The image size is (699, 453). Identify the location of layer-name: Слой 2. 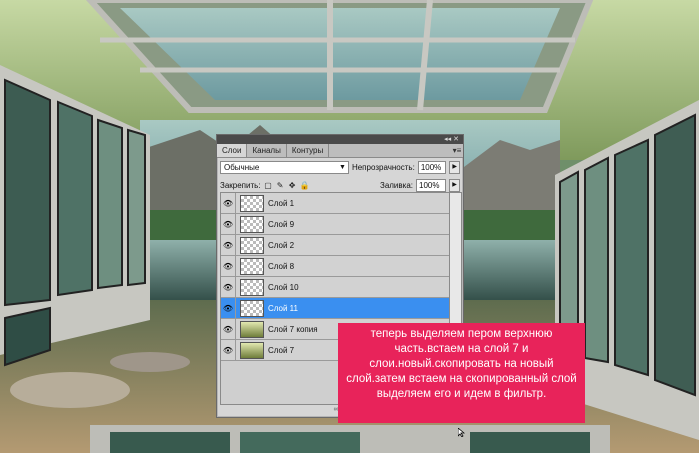
(281, 245).